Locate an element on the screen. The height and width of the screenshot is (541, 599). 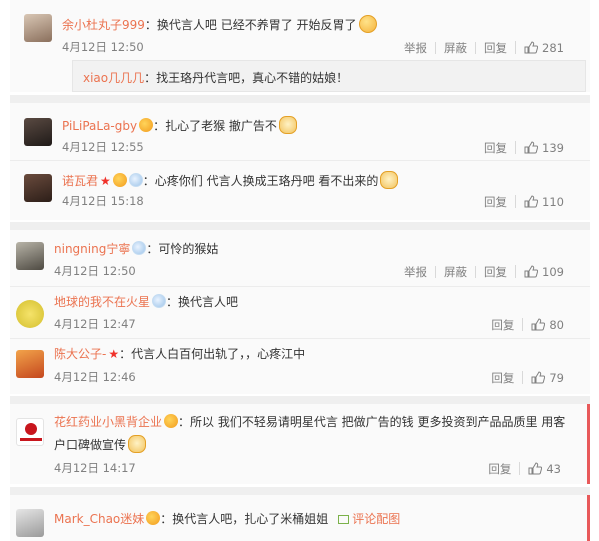
like-button: 80 is located at coordinates (547, 324).